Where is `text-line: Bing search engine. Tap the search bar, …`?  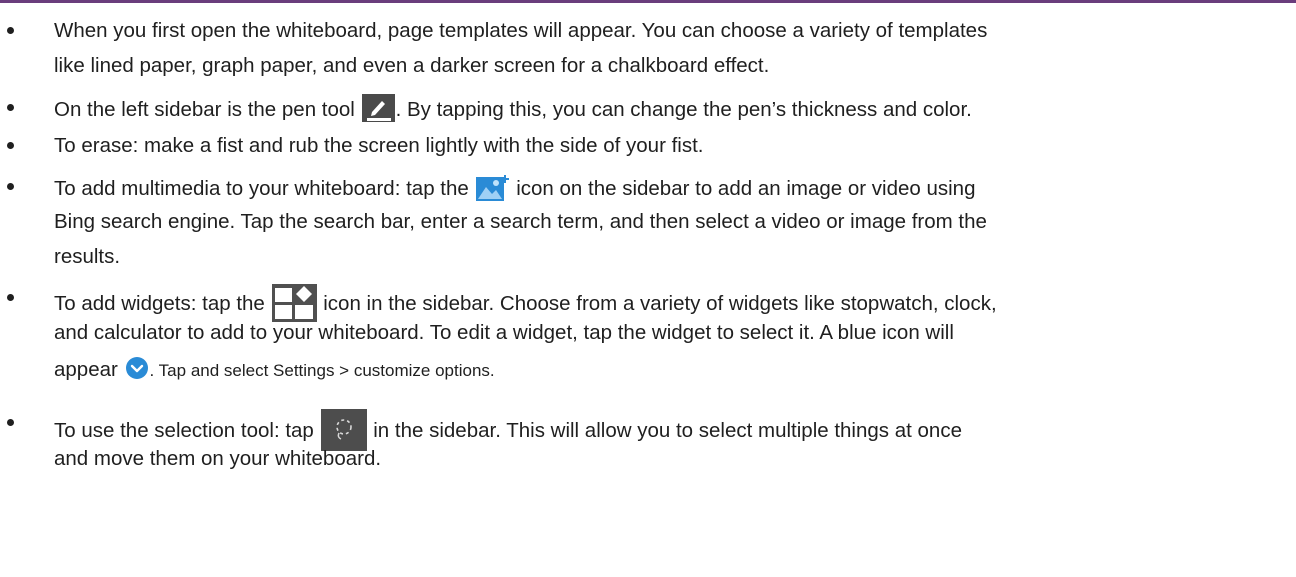
text-line: Bing search engine. Tap the search bar, … is located at coordinates (520, 221).